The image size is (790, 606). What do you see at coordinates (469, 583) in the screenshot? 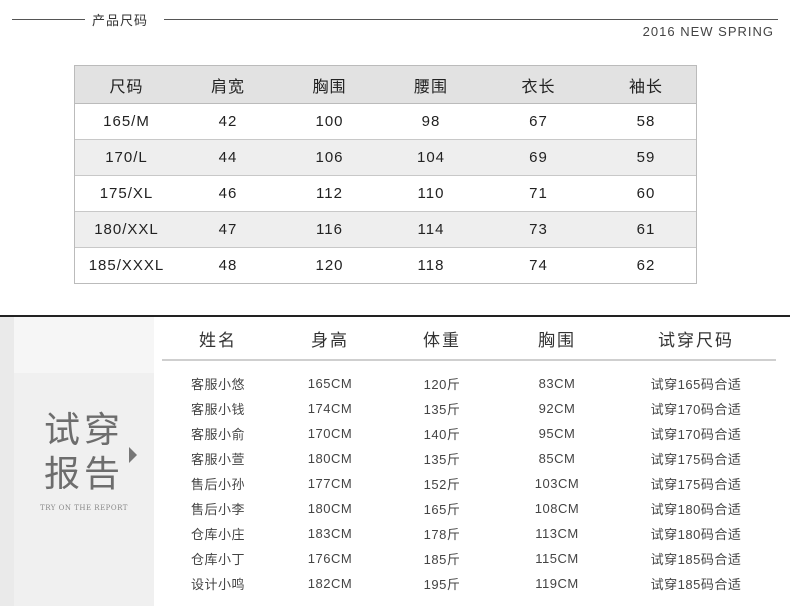
I see `table-row: 设计小鸣 182CM 195斤 119CM 试穿185码合适` at bounding box center [469, 583].